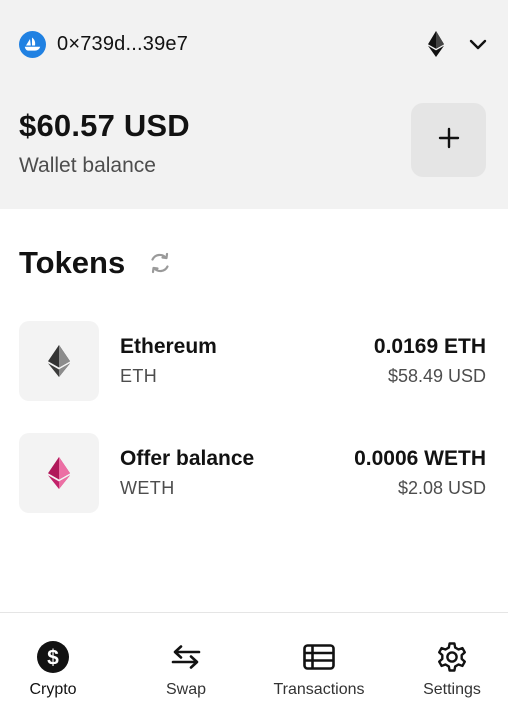 The height and width of the screenshot is (718, 508). I want to click on ethereum-icon, so click(59, 361).